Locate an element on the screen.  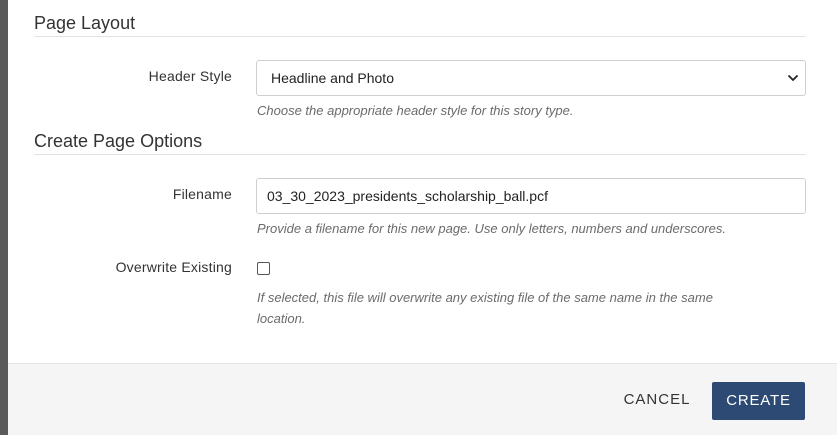
header-style-select: Headline and Photo is located at coordinates (531, 78).